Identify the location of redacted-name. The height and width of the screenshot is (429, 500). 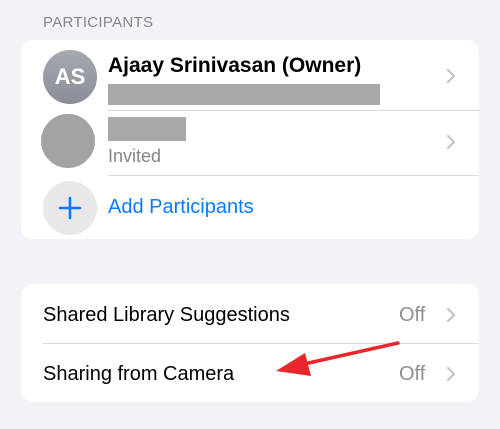
(147, 129).